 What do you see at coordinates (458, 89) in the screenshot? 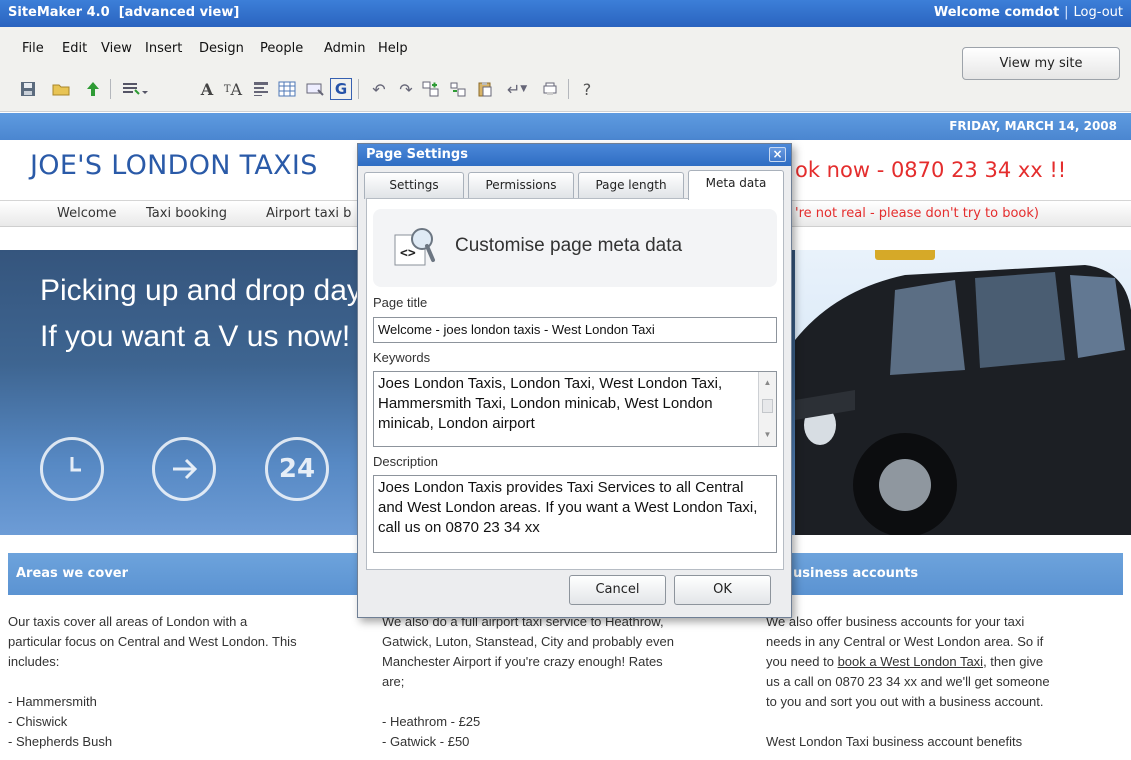
I see `move-icon` at bounding box center [458, 89].